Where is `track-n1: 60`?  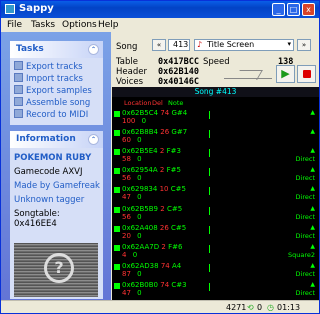
track-n1: 60 is located at coordinates (126, 140).